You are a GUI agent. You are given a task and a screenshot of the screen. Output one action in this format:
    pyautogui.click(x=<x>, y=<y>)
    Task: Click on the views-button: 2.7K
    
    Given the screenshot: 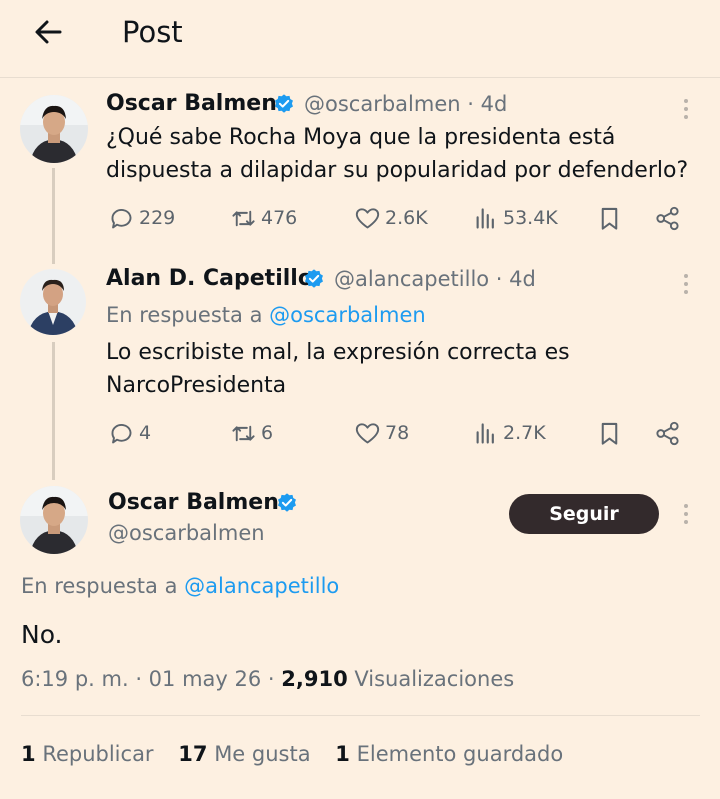 What is the action you would take?
    pyautogui.click(x=509, y=433)
    